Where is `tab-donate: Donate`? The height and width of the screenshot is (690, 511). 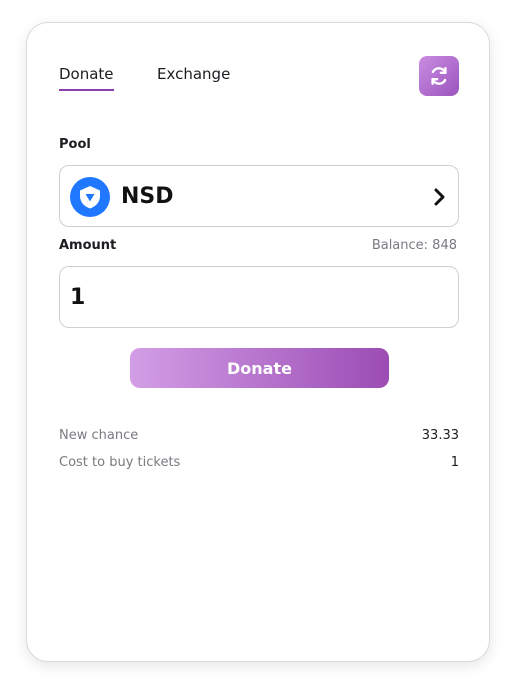 tab-donate: Donate is located at coordinates (86, 78).